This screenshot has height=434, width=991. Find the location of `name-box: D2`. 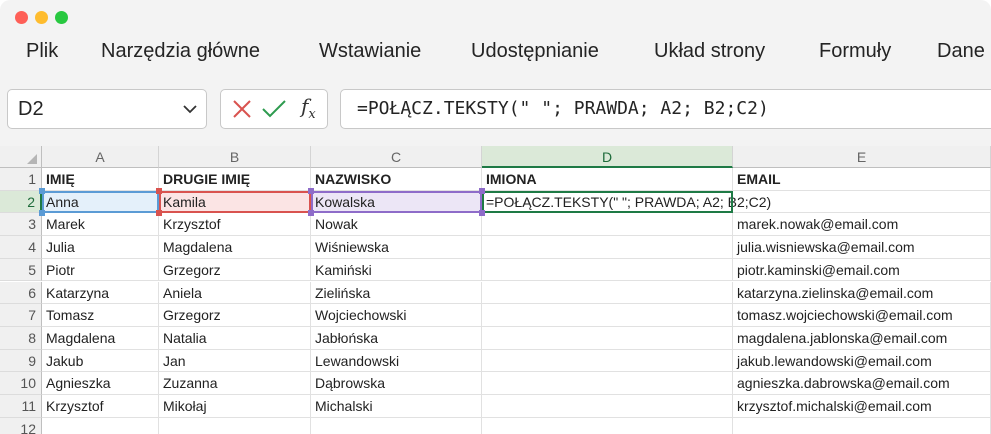

name-box: D2 is located at coordinates (107, 109).